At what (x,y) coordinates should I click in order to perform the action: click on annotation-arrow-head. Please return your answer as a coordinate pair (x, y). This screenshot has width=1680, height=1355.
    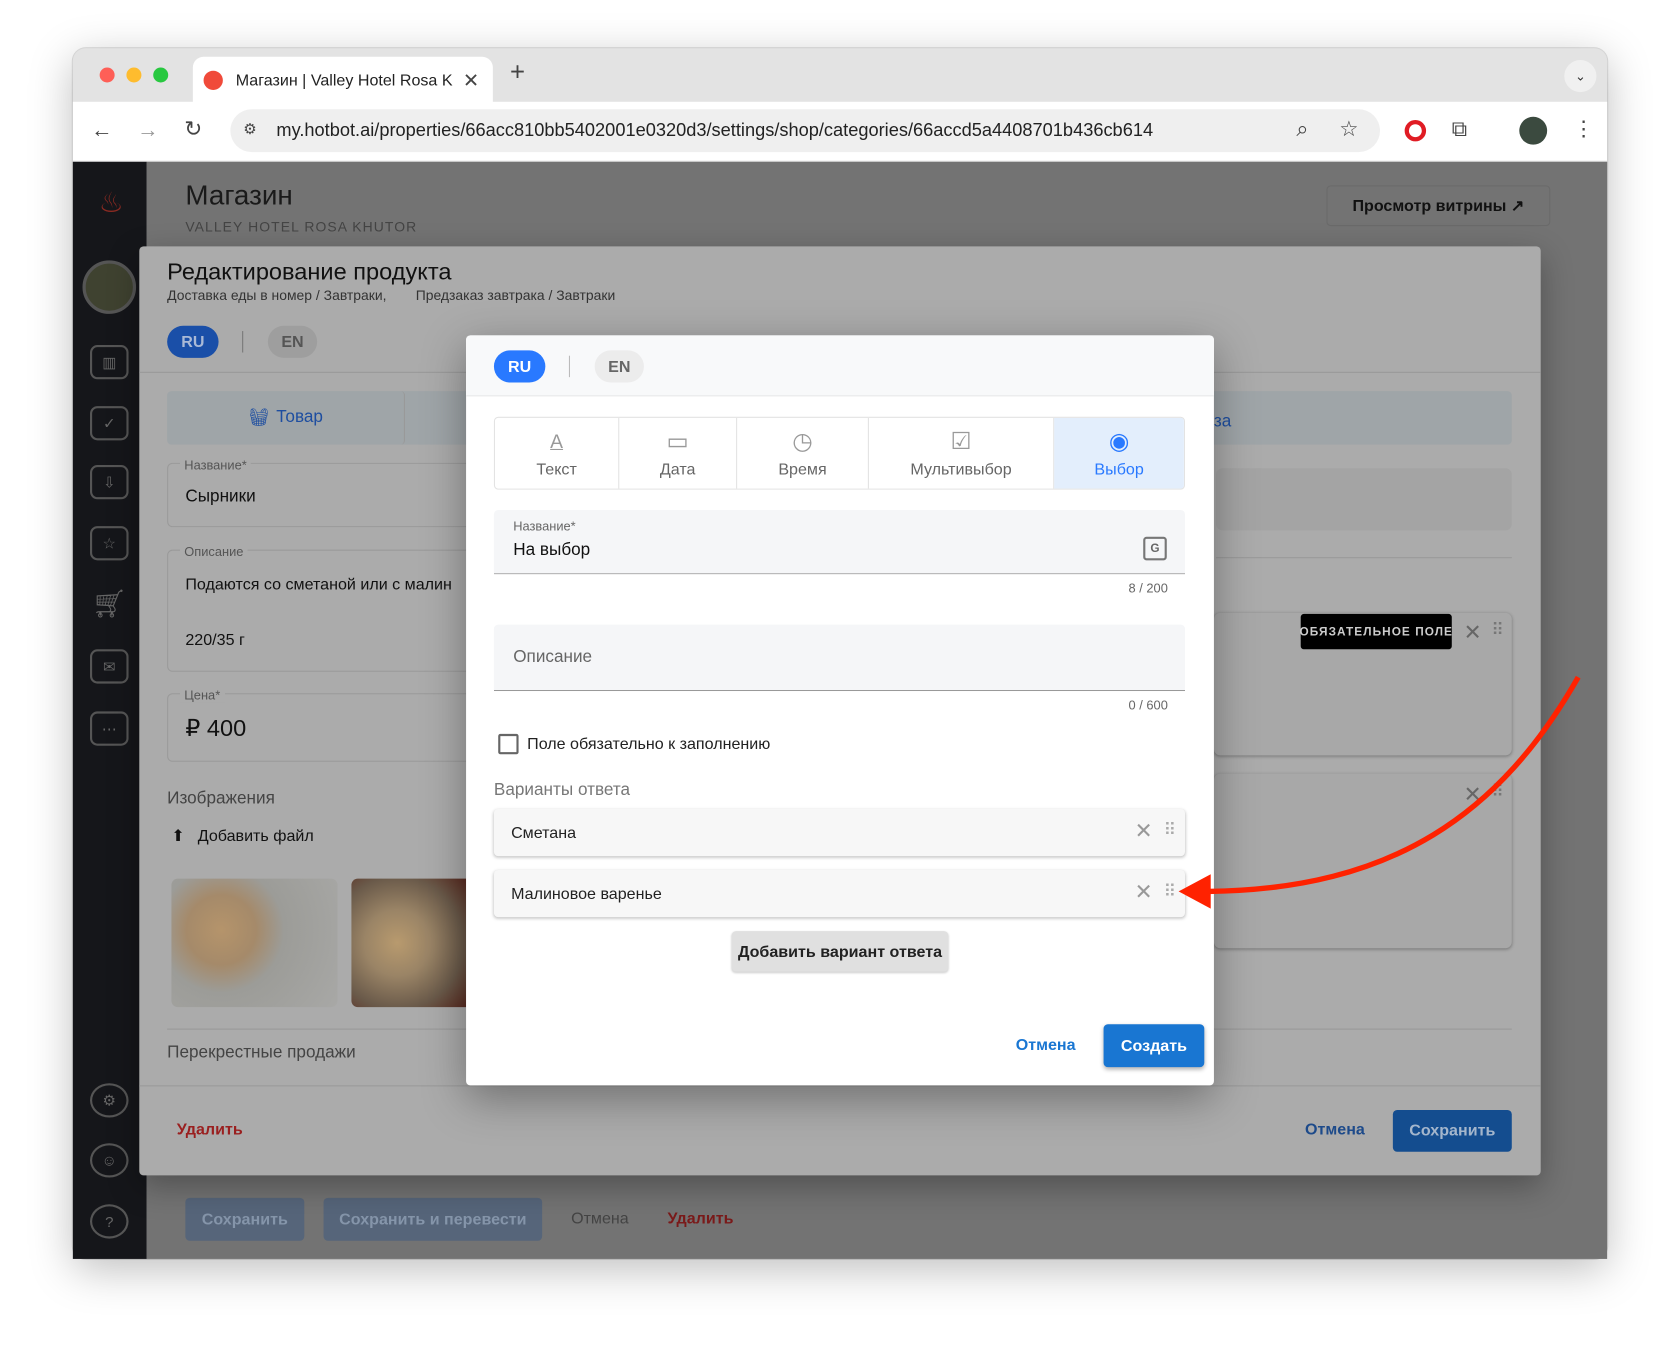
    Looking at the image, I should click on (1194, 891).